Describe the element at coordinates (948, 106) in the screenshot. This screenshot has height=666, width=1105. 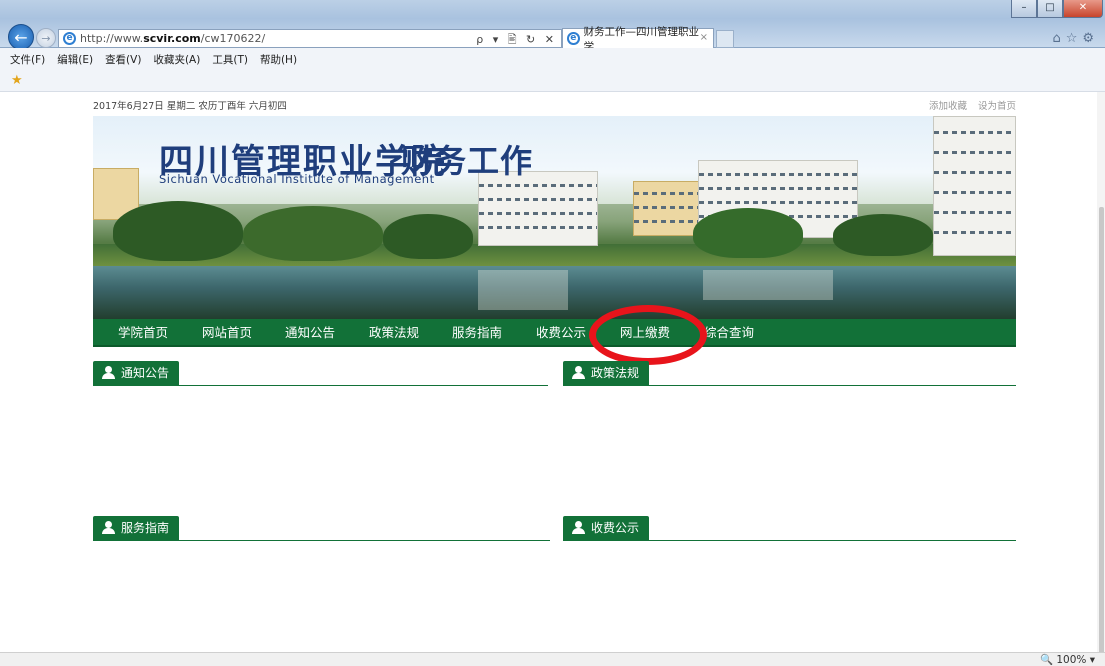
I see `add-favorite-link: 添加收藏` at that location.